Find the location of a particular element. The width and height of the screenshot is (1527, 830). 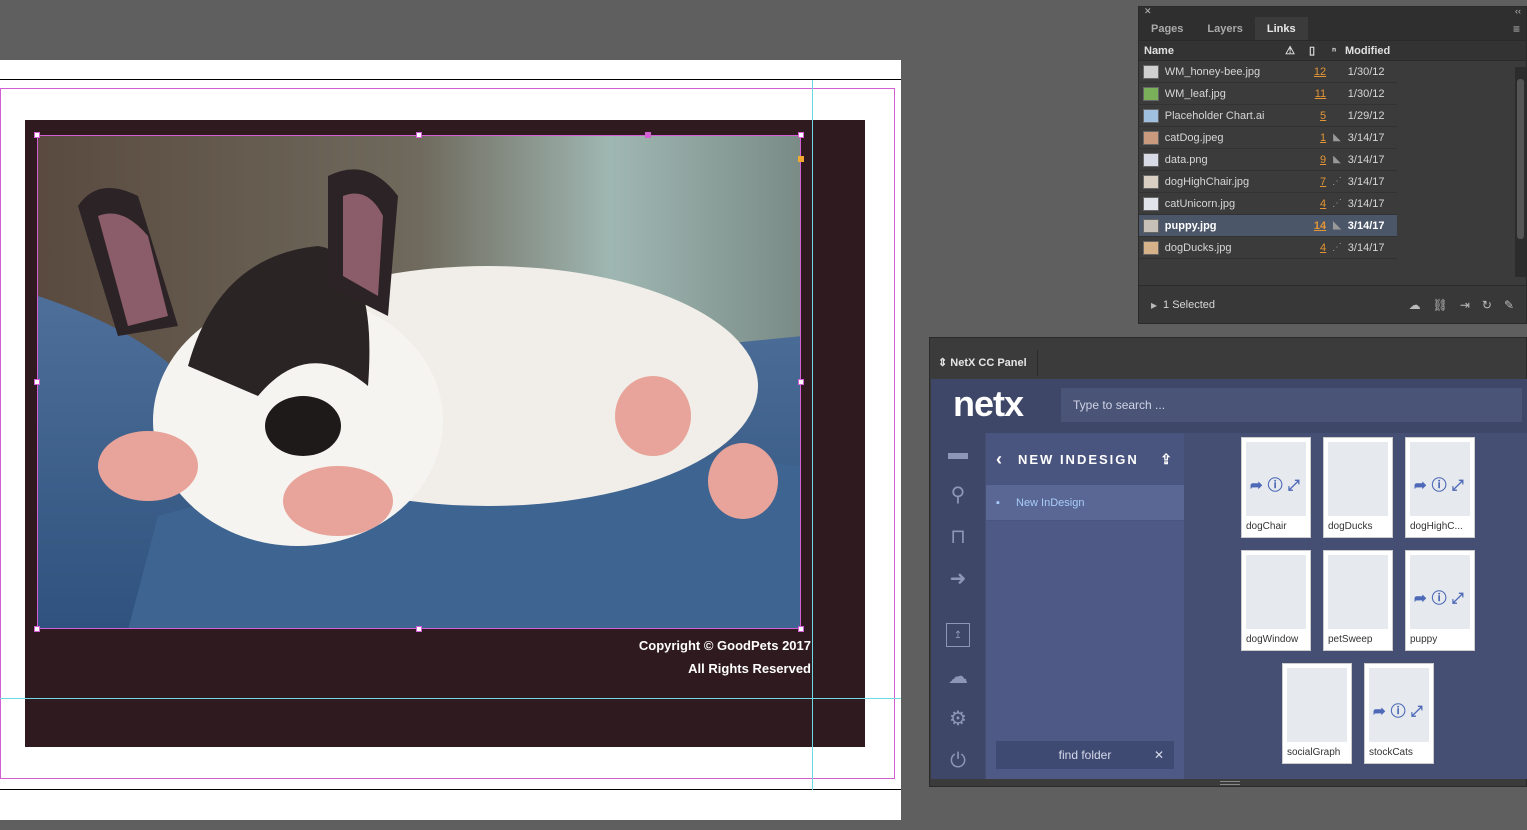

tab-links: Links is located at coordinates (1281, 28).